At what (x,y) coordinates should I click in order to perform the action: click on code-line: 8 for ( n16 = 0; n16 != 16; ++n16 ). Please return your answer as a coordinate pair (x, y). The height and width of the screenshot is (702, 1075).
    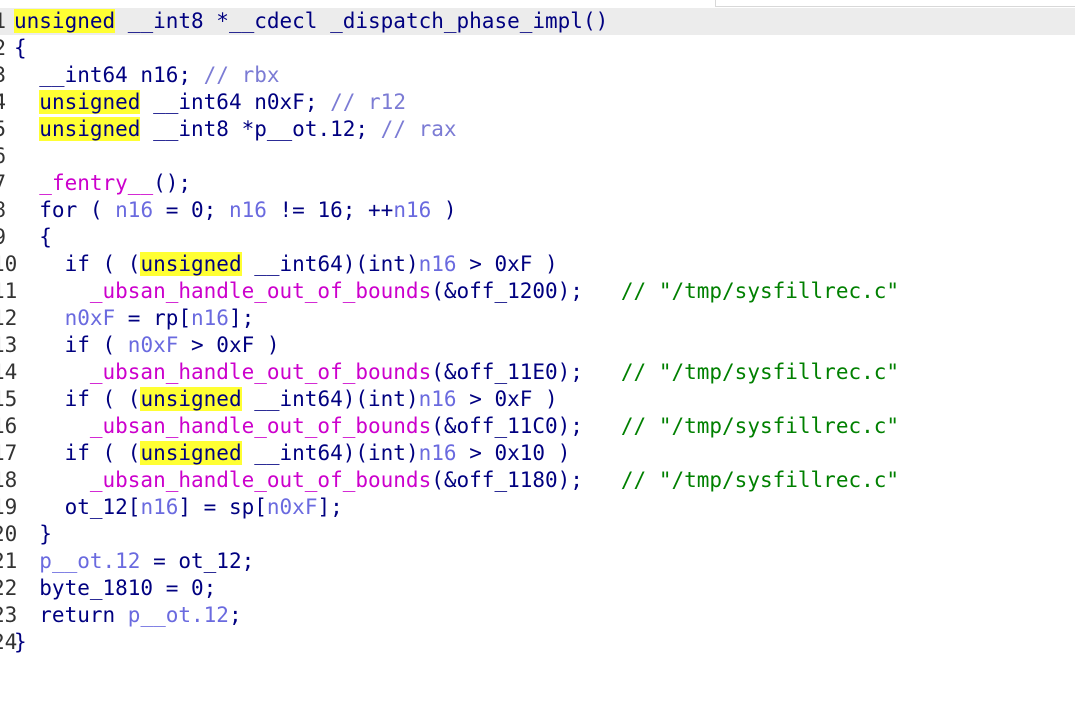
    Looking at the image, I should click on (537, 210).